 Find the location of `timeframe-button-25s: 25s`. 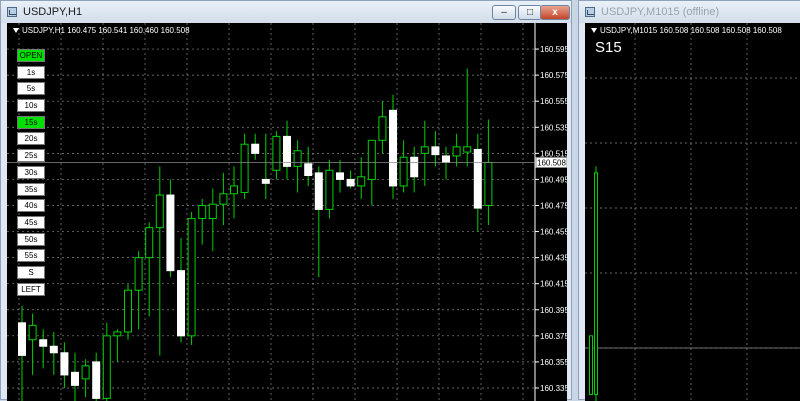

timeframe-button-25s: 25s is located at coordinates (31, 156).